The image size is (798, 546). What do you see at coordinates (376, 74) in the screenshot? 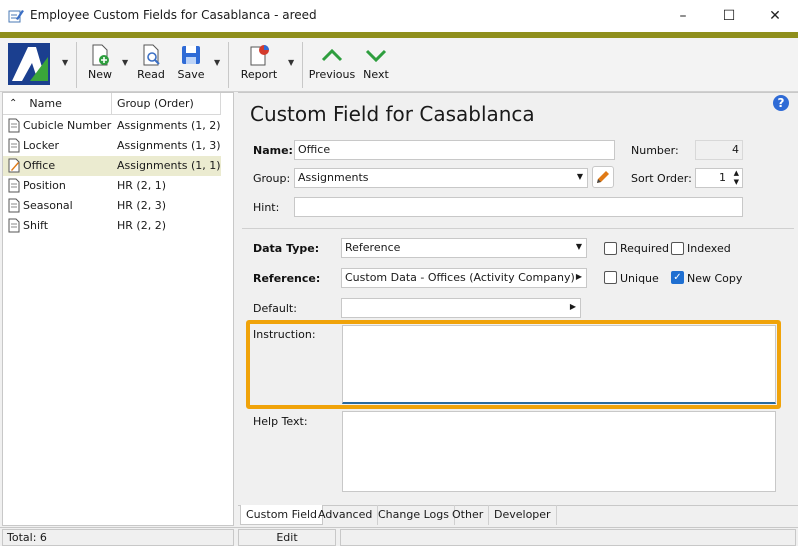
I see `next-button-label: Next` at bounding box center [376, 74].